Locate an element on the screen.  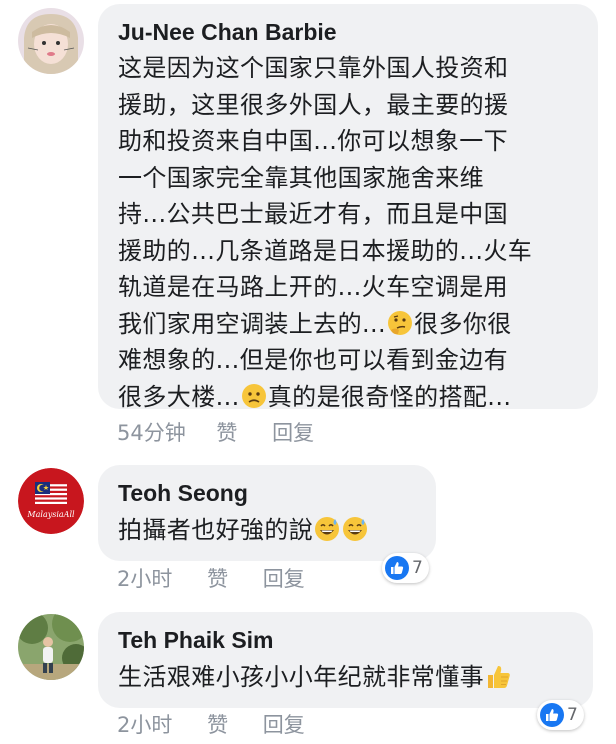
comment-text-line: 助和投资来自中国...你可以想象一下 is located at coordinates (313, 141).